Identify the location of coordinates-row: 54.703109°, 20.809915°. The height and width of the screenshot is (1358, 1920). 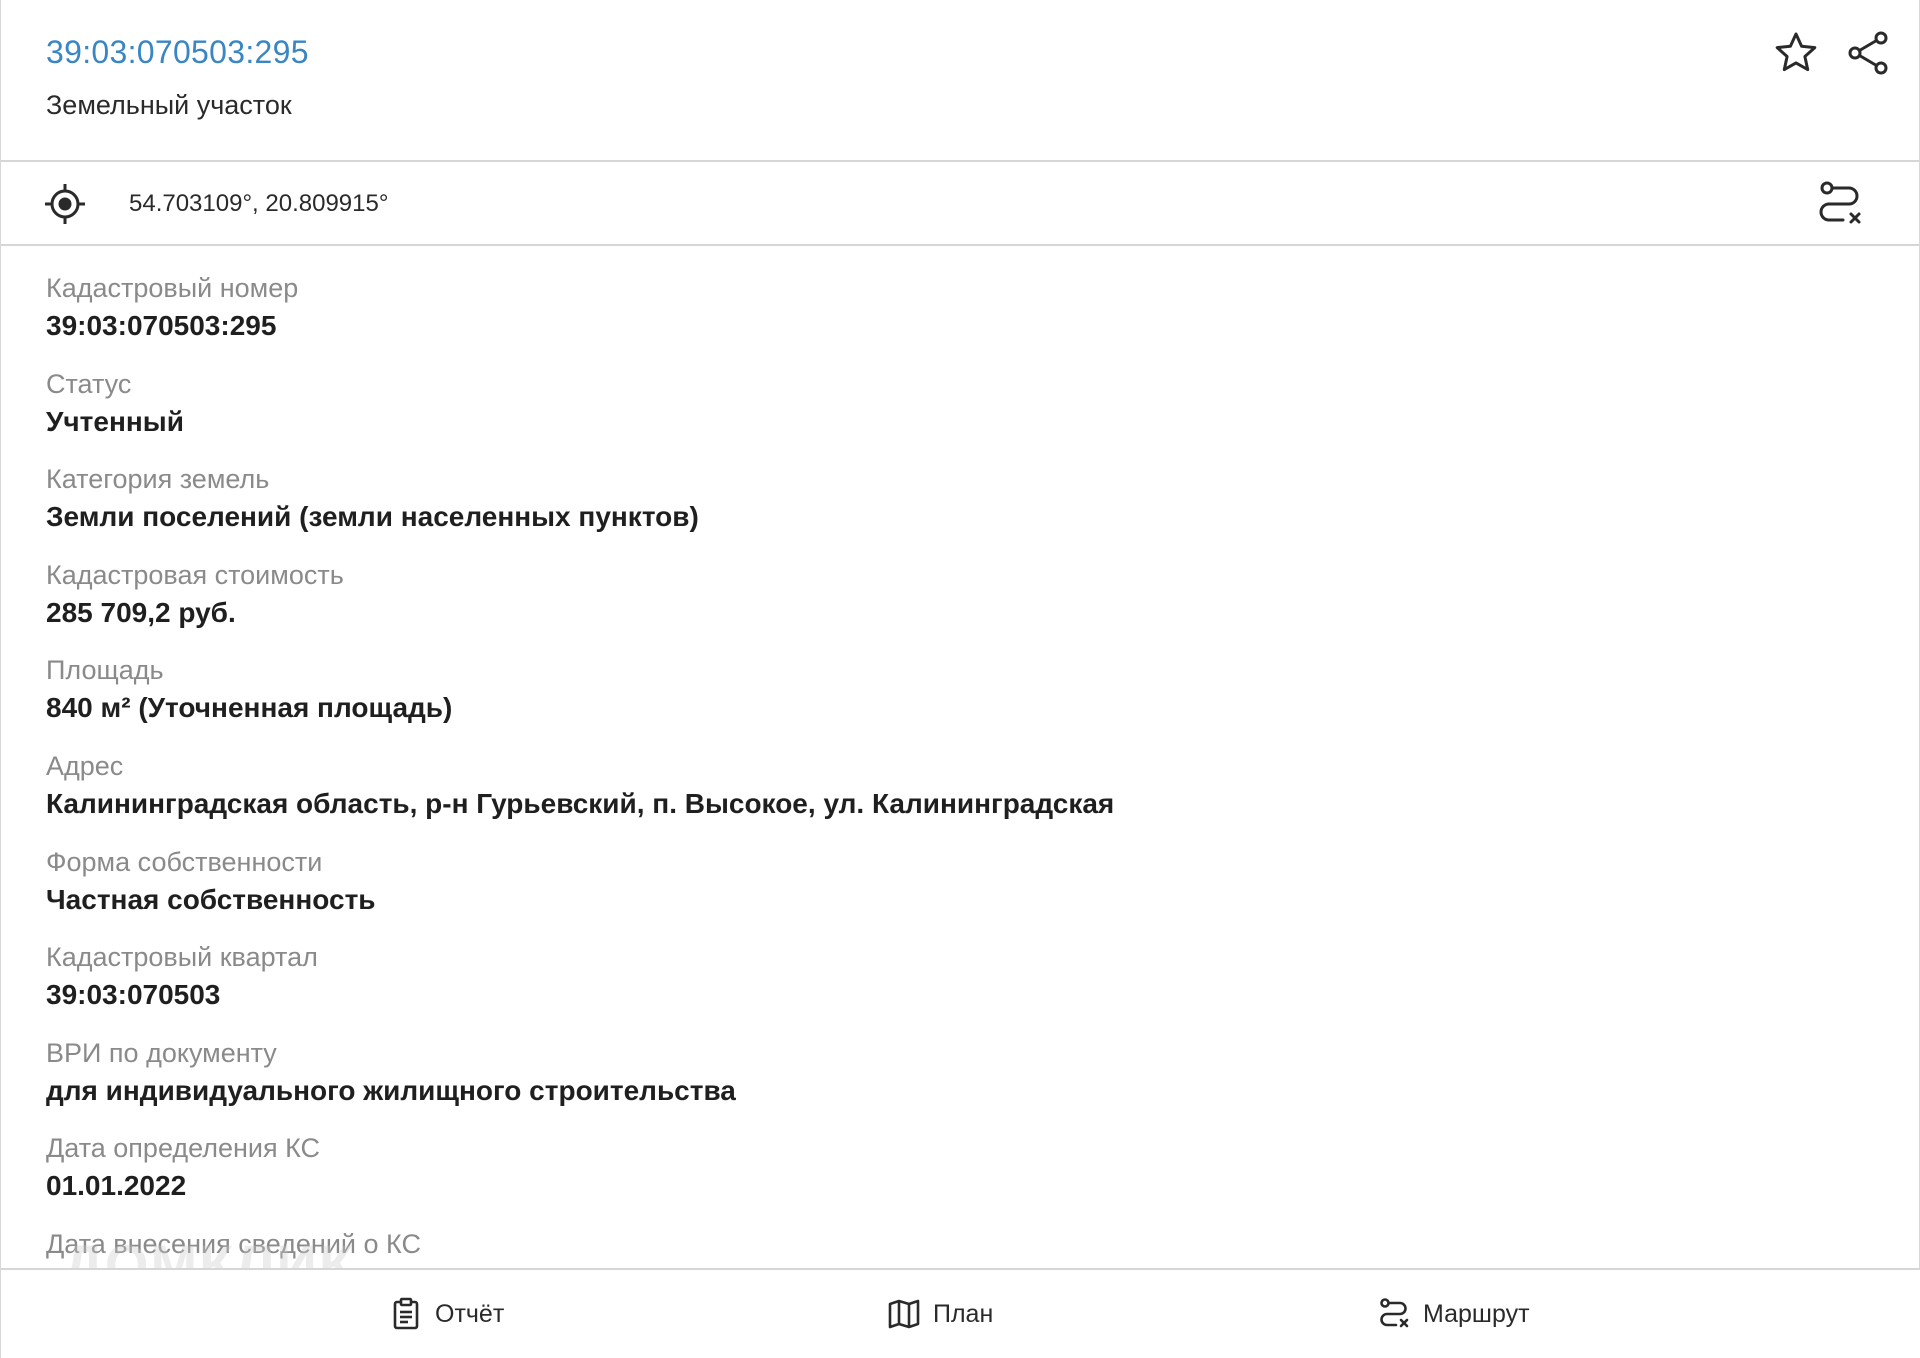
(960, 205).